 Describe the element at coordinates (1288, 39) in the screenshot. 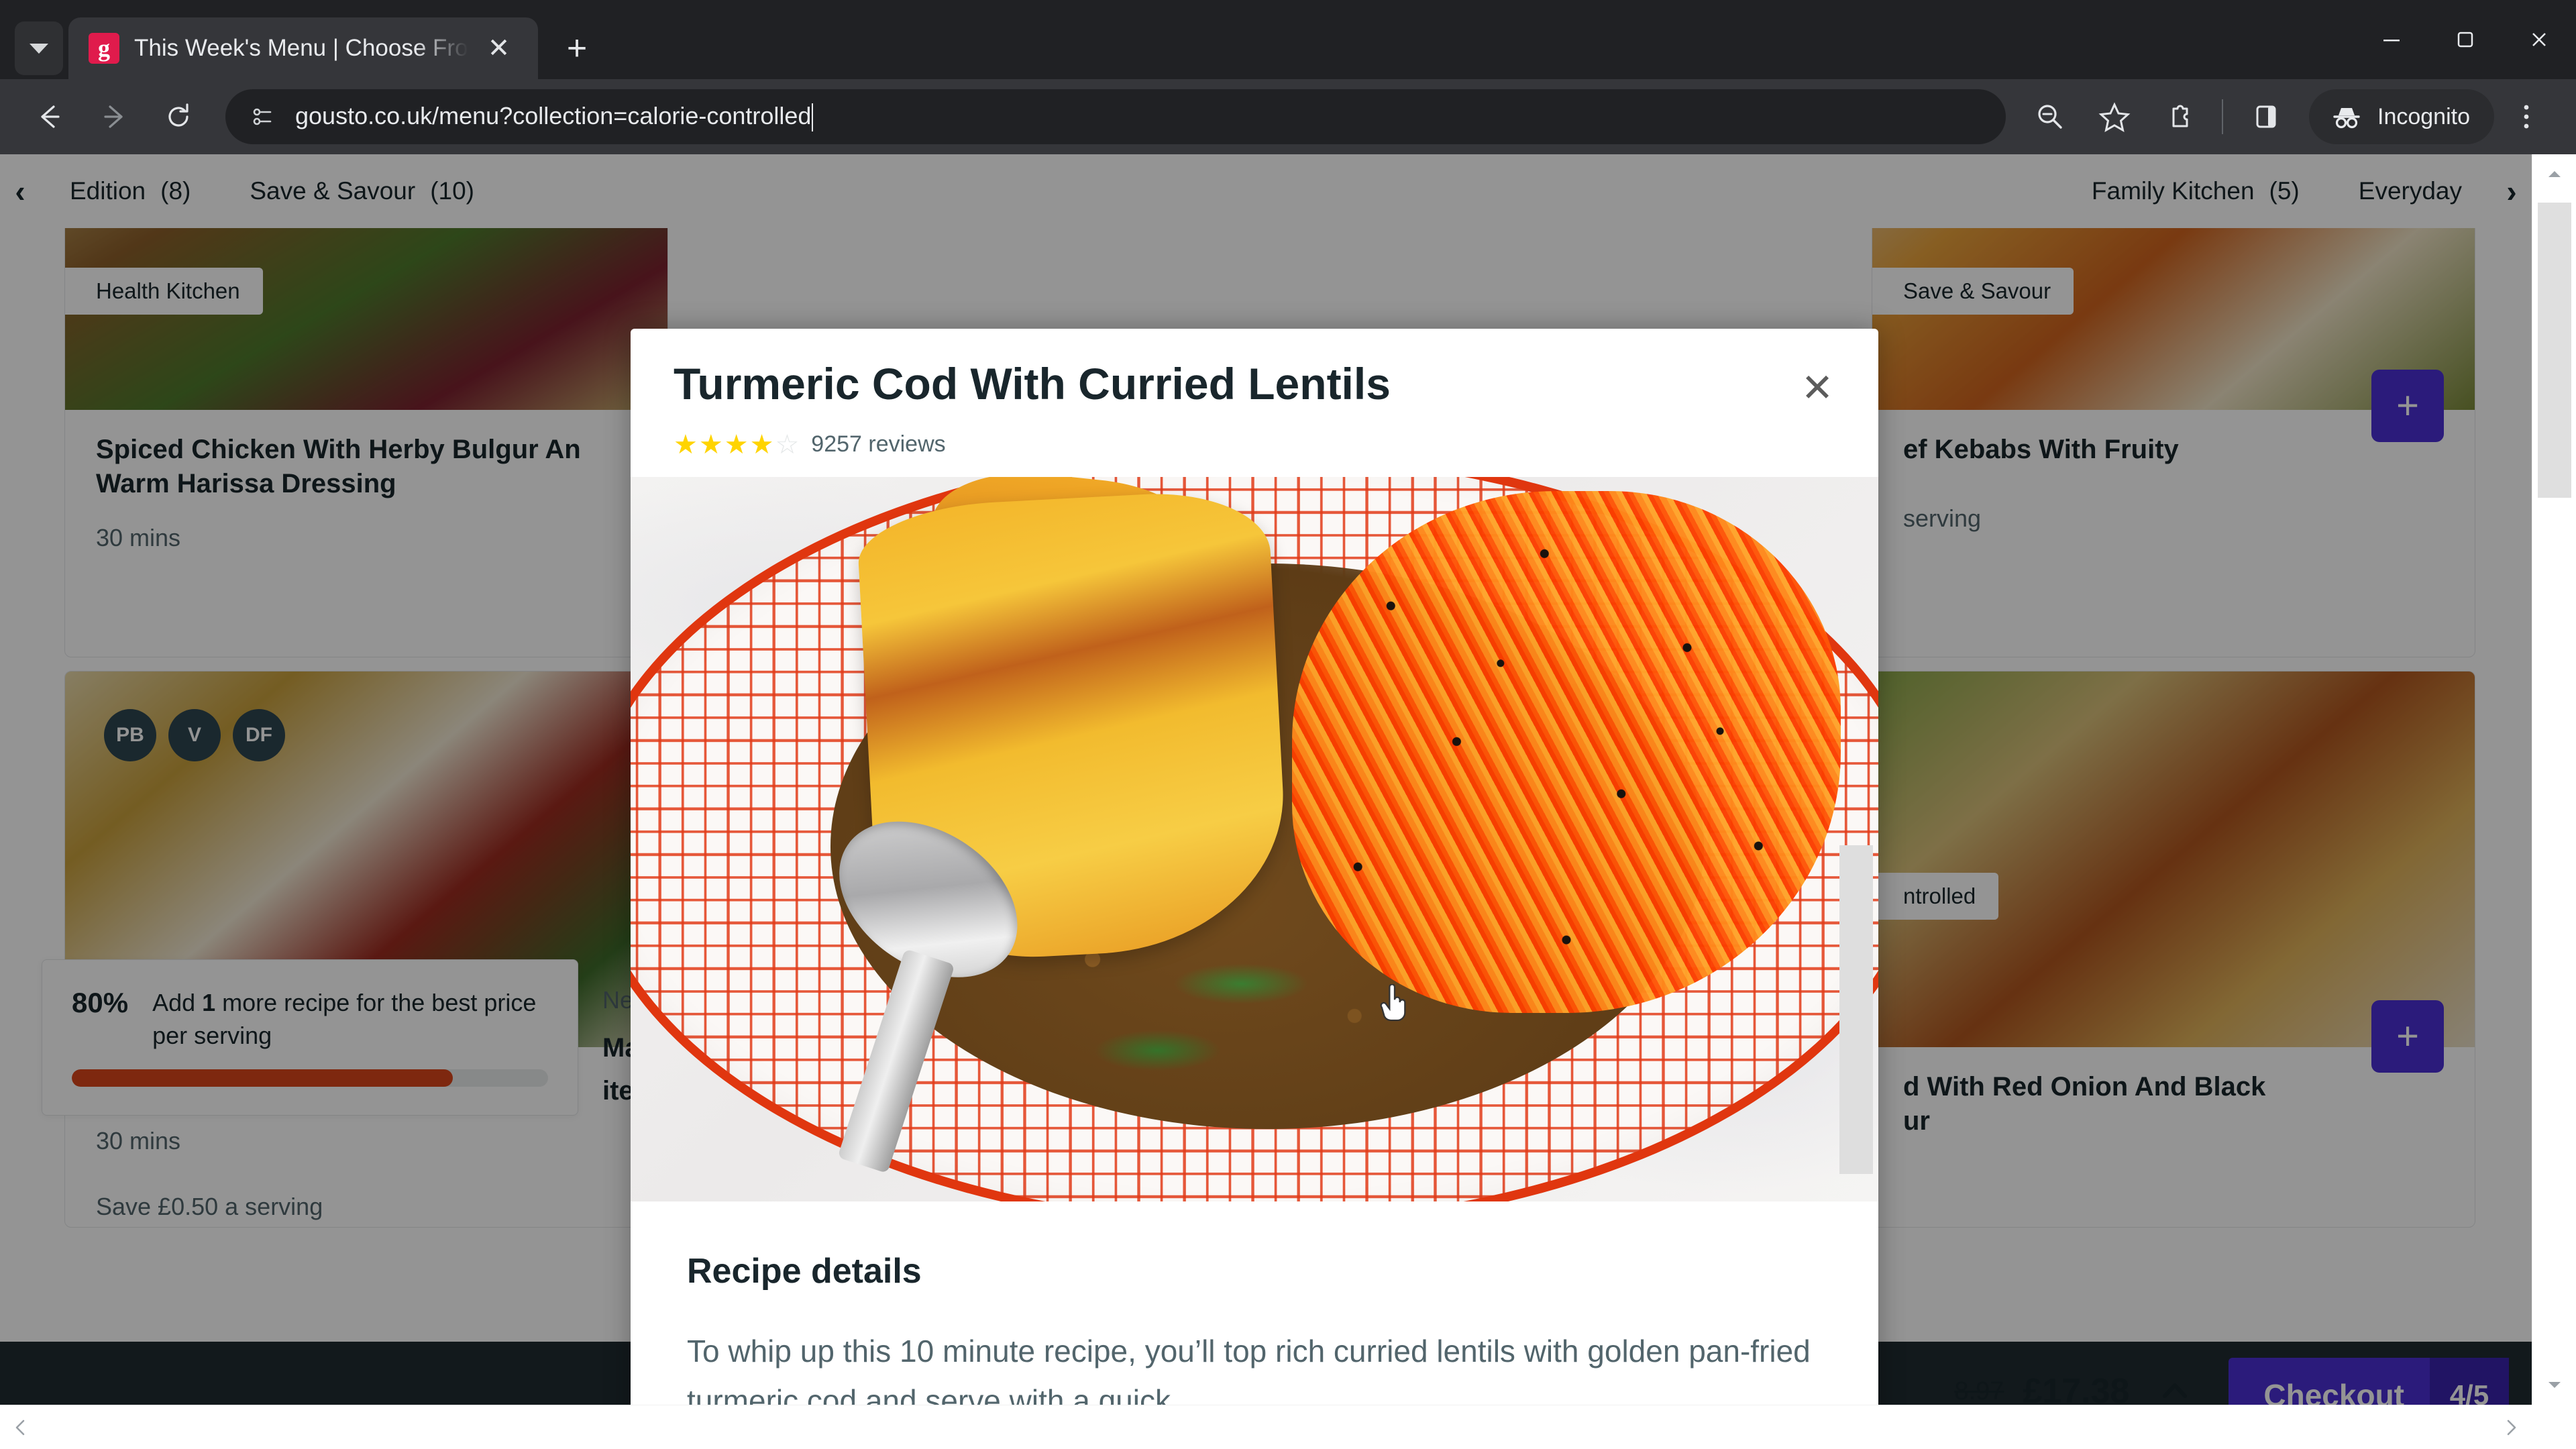

I see `tab-strip: g This Week's Menu | Choose Fro ✕ +` at that location.